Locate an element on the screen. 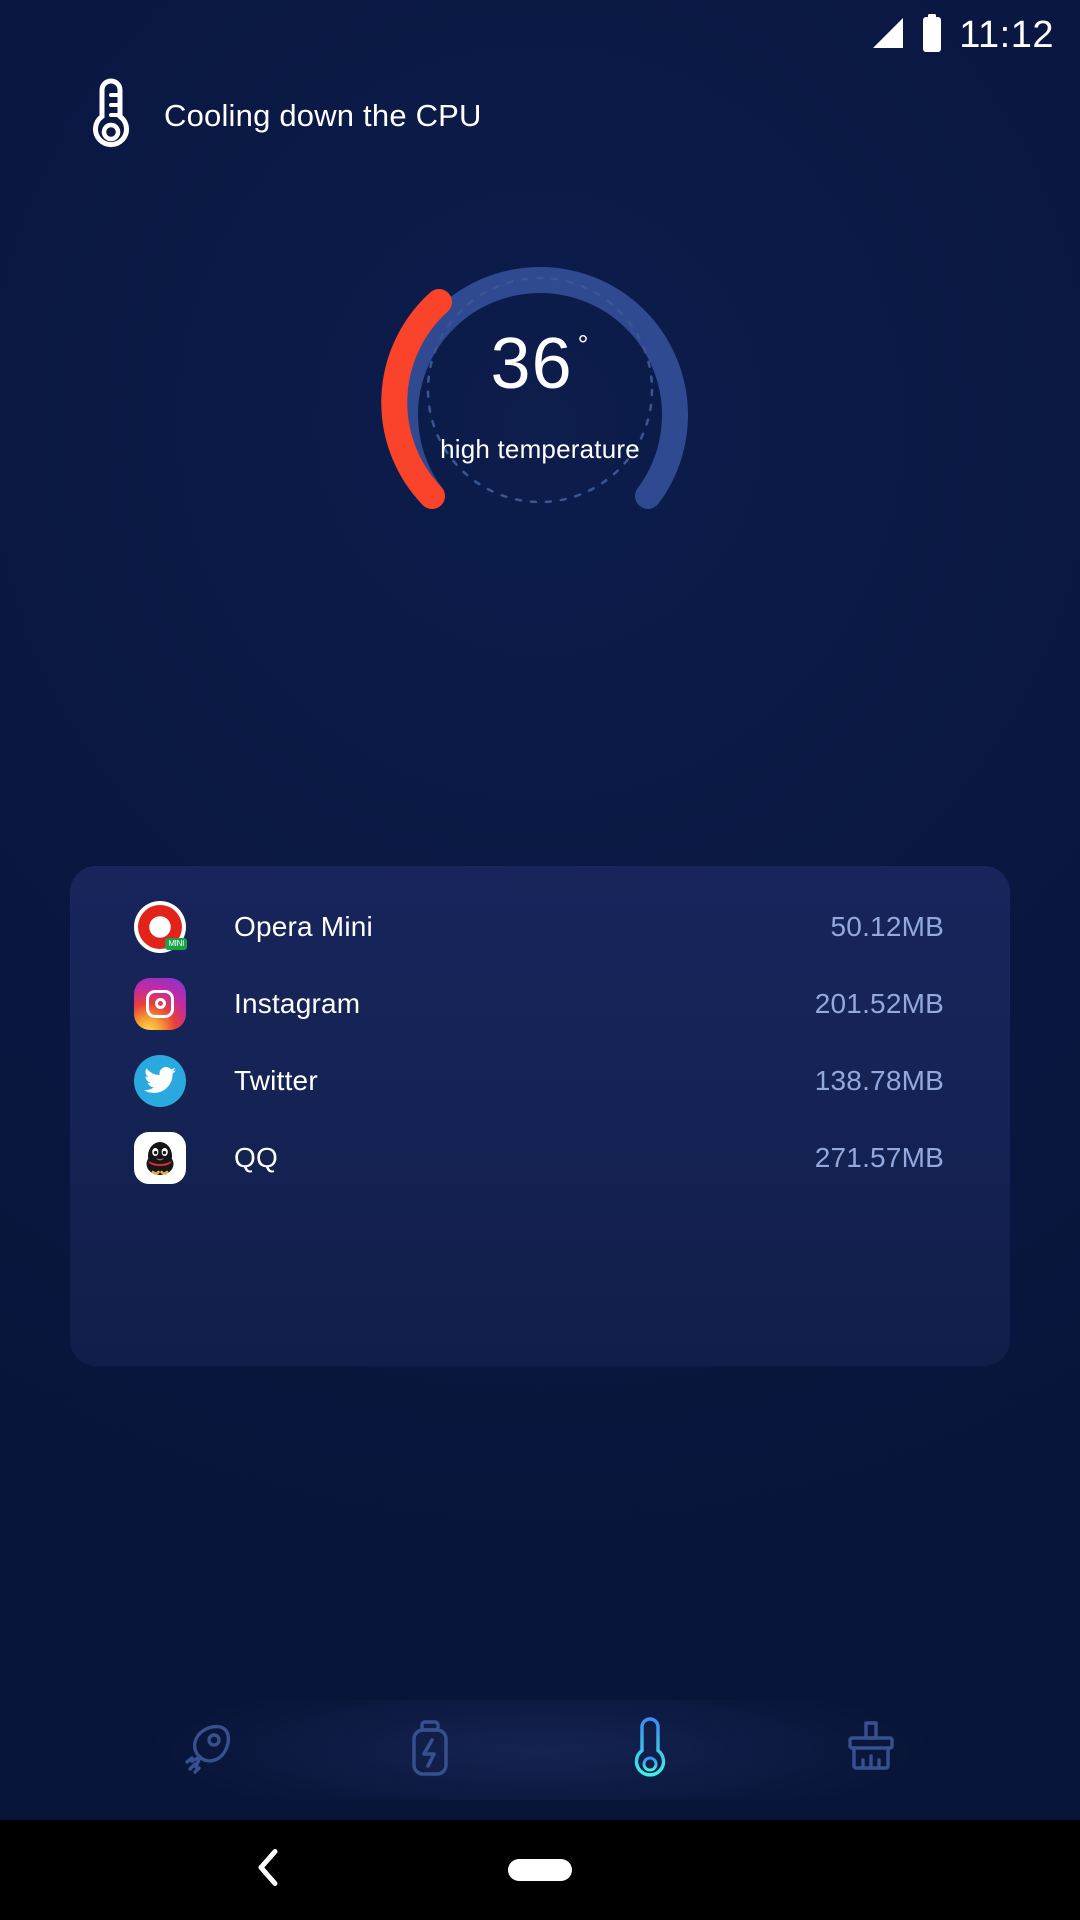 This screenshot has height=1920, width=1080. app-size: 50.12MB is located at coordinates (887, 926).